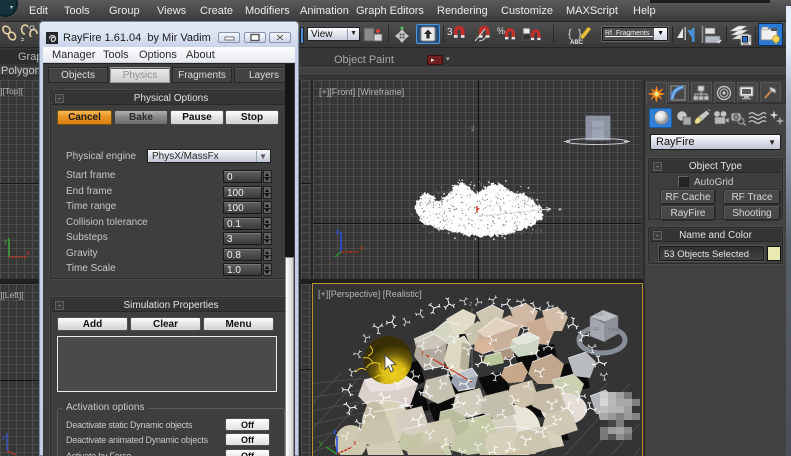 This screenshot has height=456, width=791. I want to click on svg-text: v01, so click(599, 314).